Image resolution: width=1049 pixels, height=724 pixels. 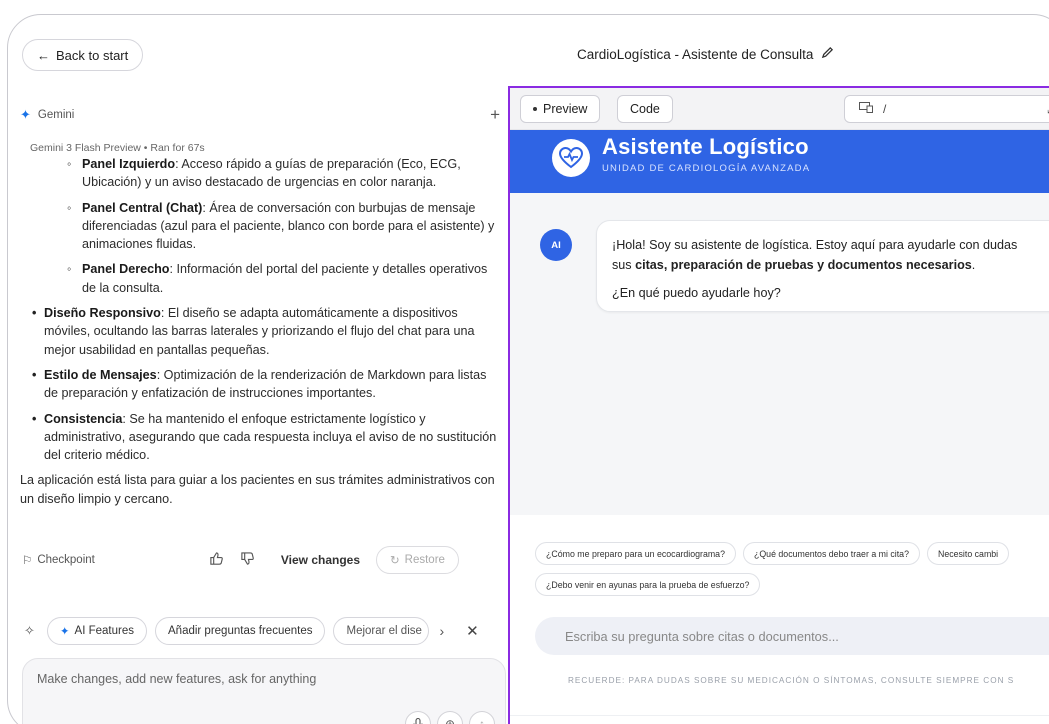 I want to click on app-subtitle: UNIDAD DE CARDIOLOGÍA AVANZADA, so click(x=706, y=168).